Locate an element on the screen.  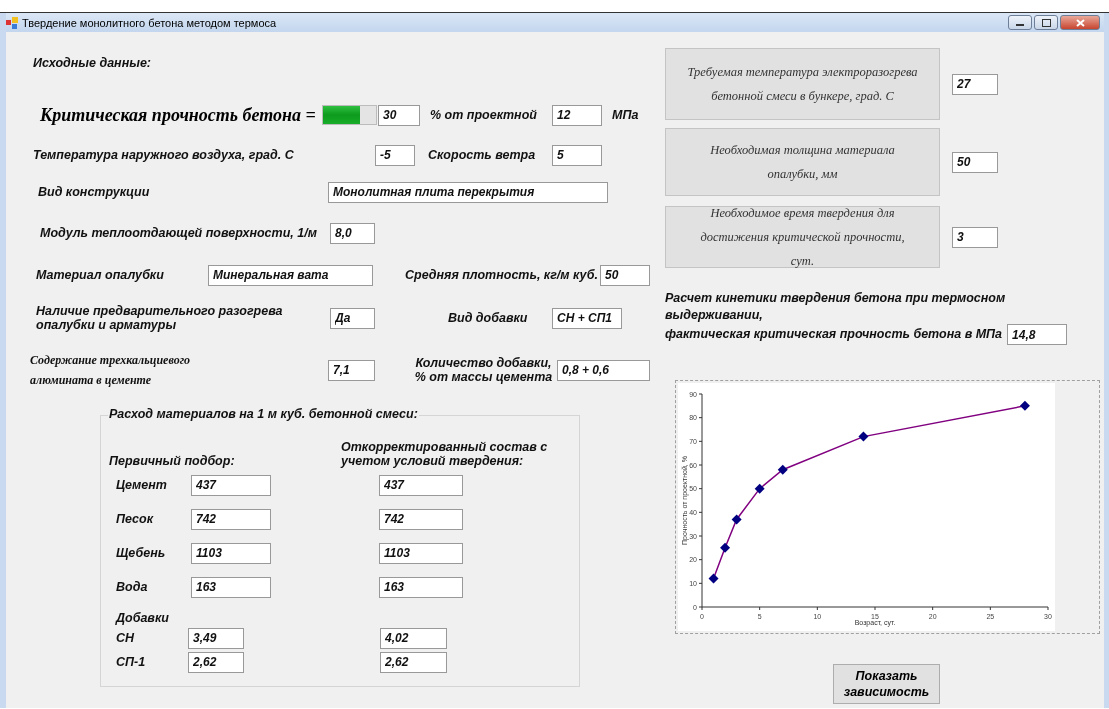
text-field: 5 is located at coordinates (577, 155).